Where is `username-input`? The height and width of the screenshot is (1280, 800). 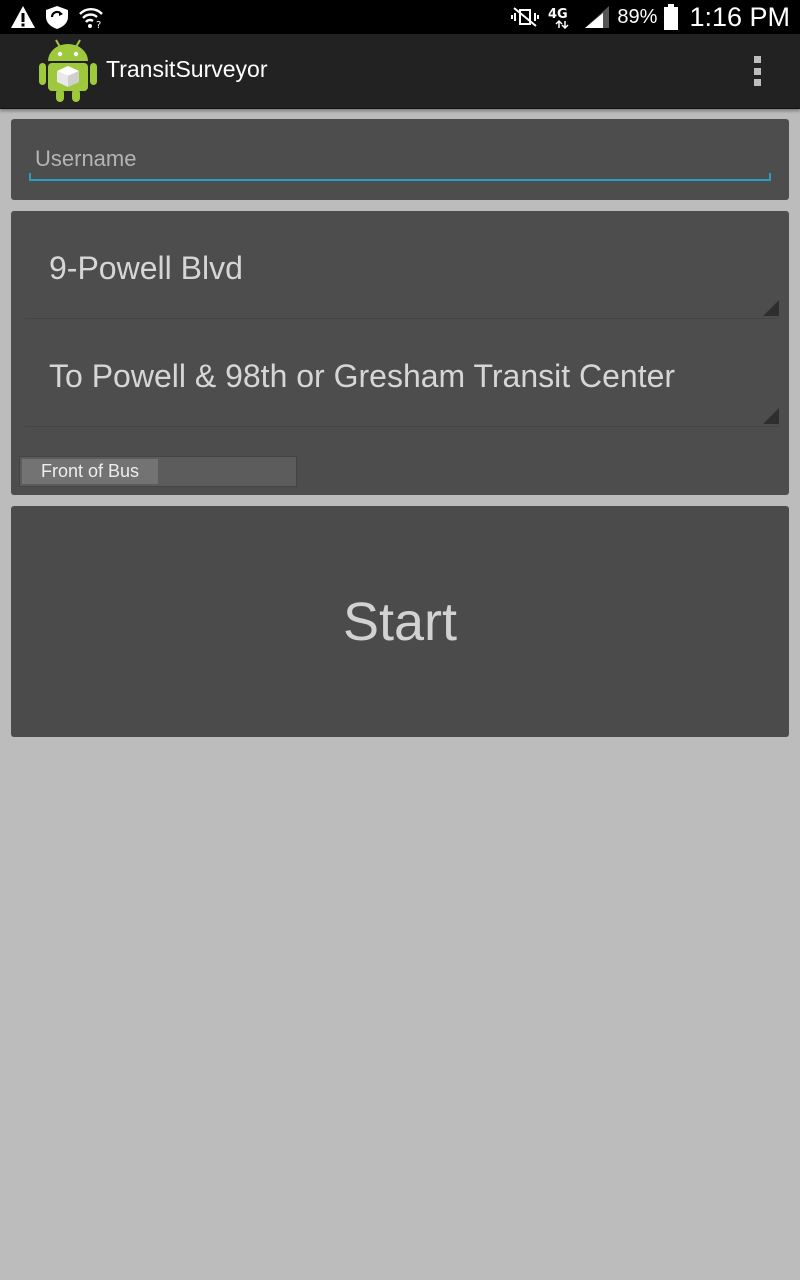 username-input is located at coordinates (400, 160).